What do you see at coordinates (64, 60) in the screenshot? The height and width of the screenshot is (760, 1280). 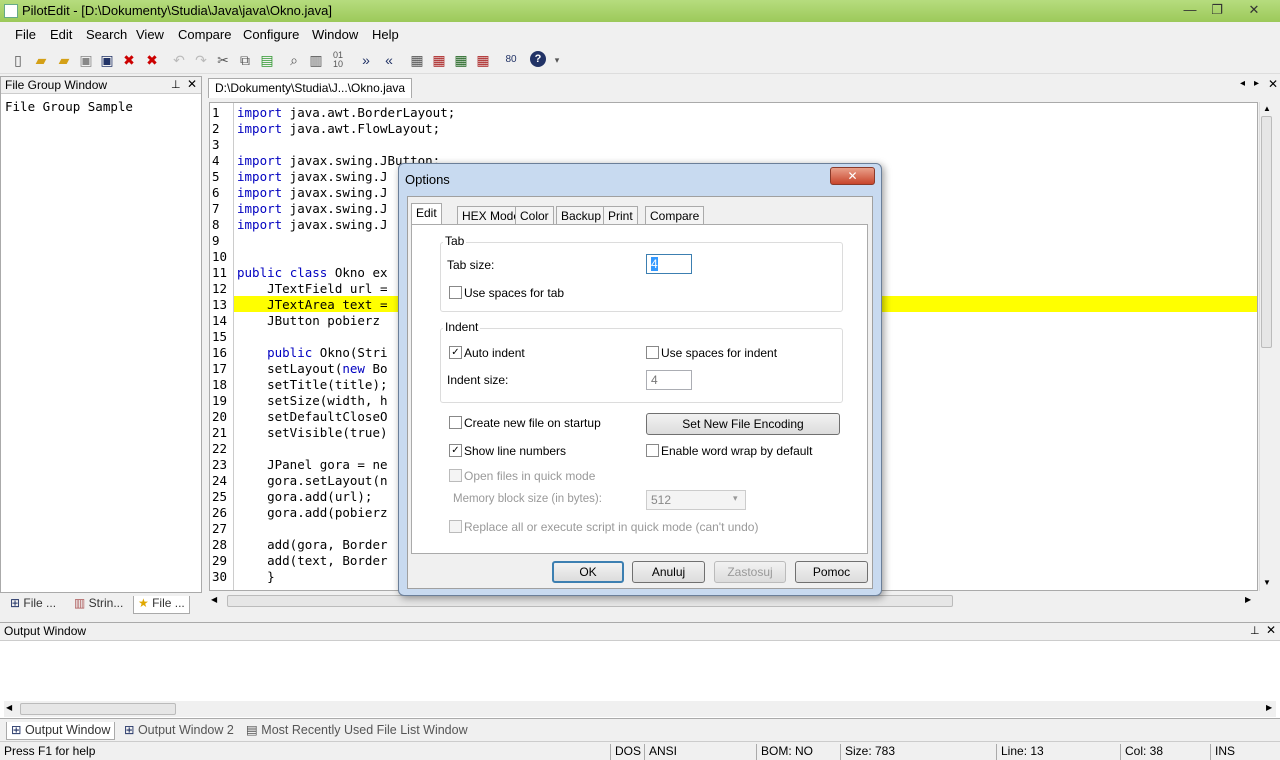 I see `open-folder-icon: ▰` at bounding box center [64, 60].